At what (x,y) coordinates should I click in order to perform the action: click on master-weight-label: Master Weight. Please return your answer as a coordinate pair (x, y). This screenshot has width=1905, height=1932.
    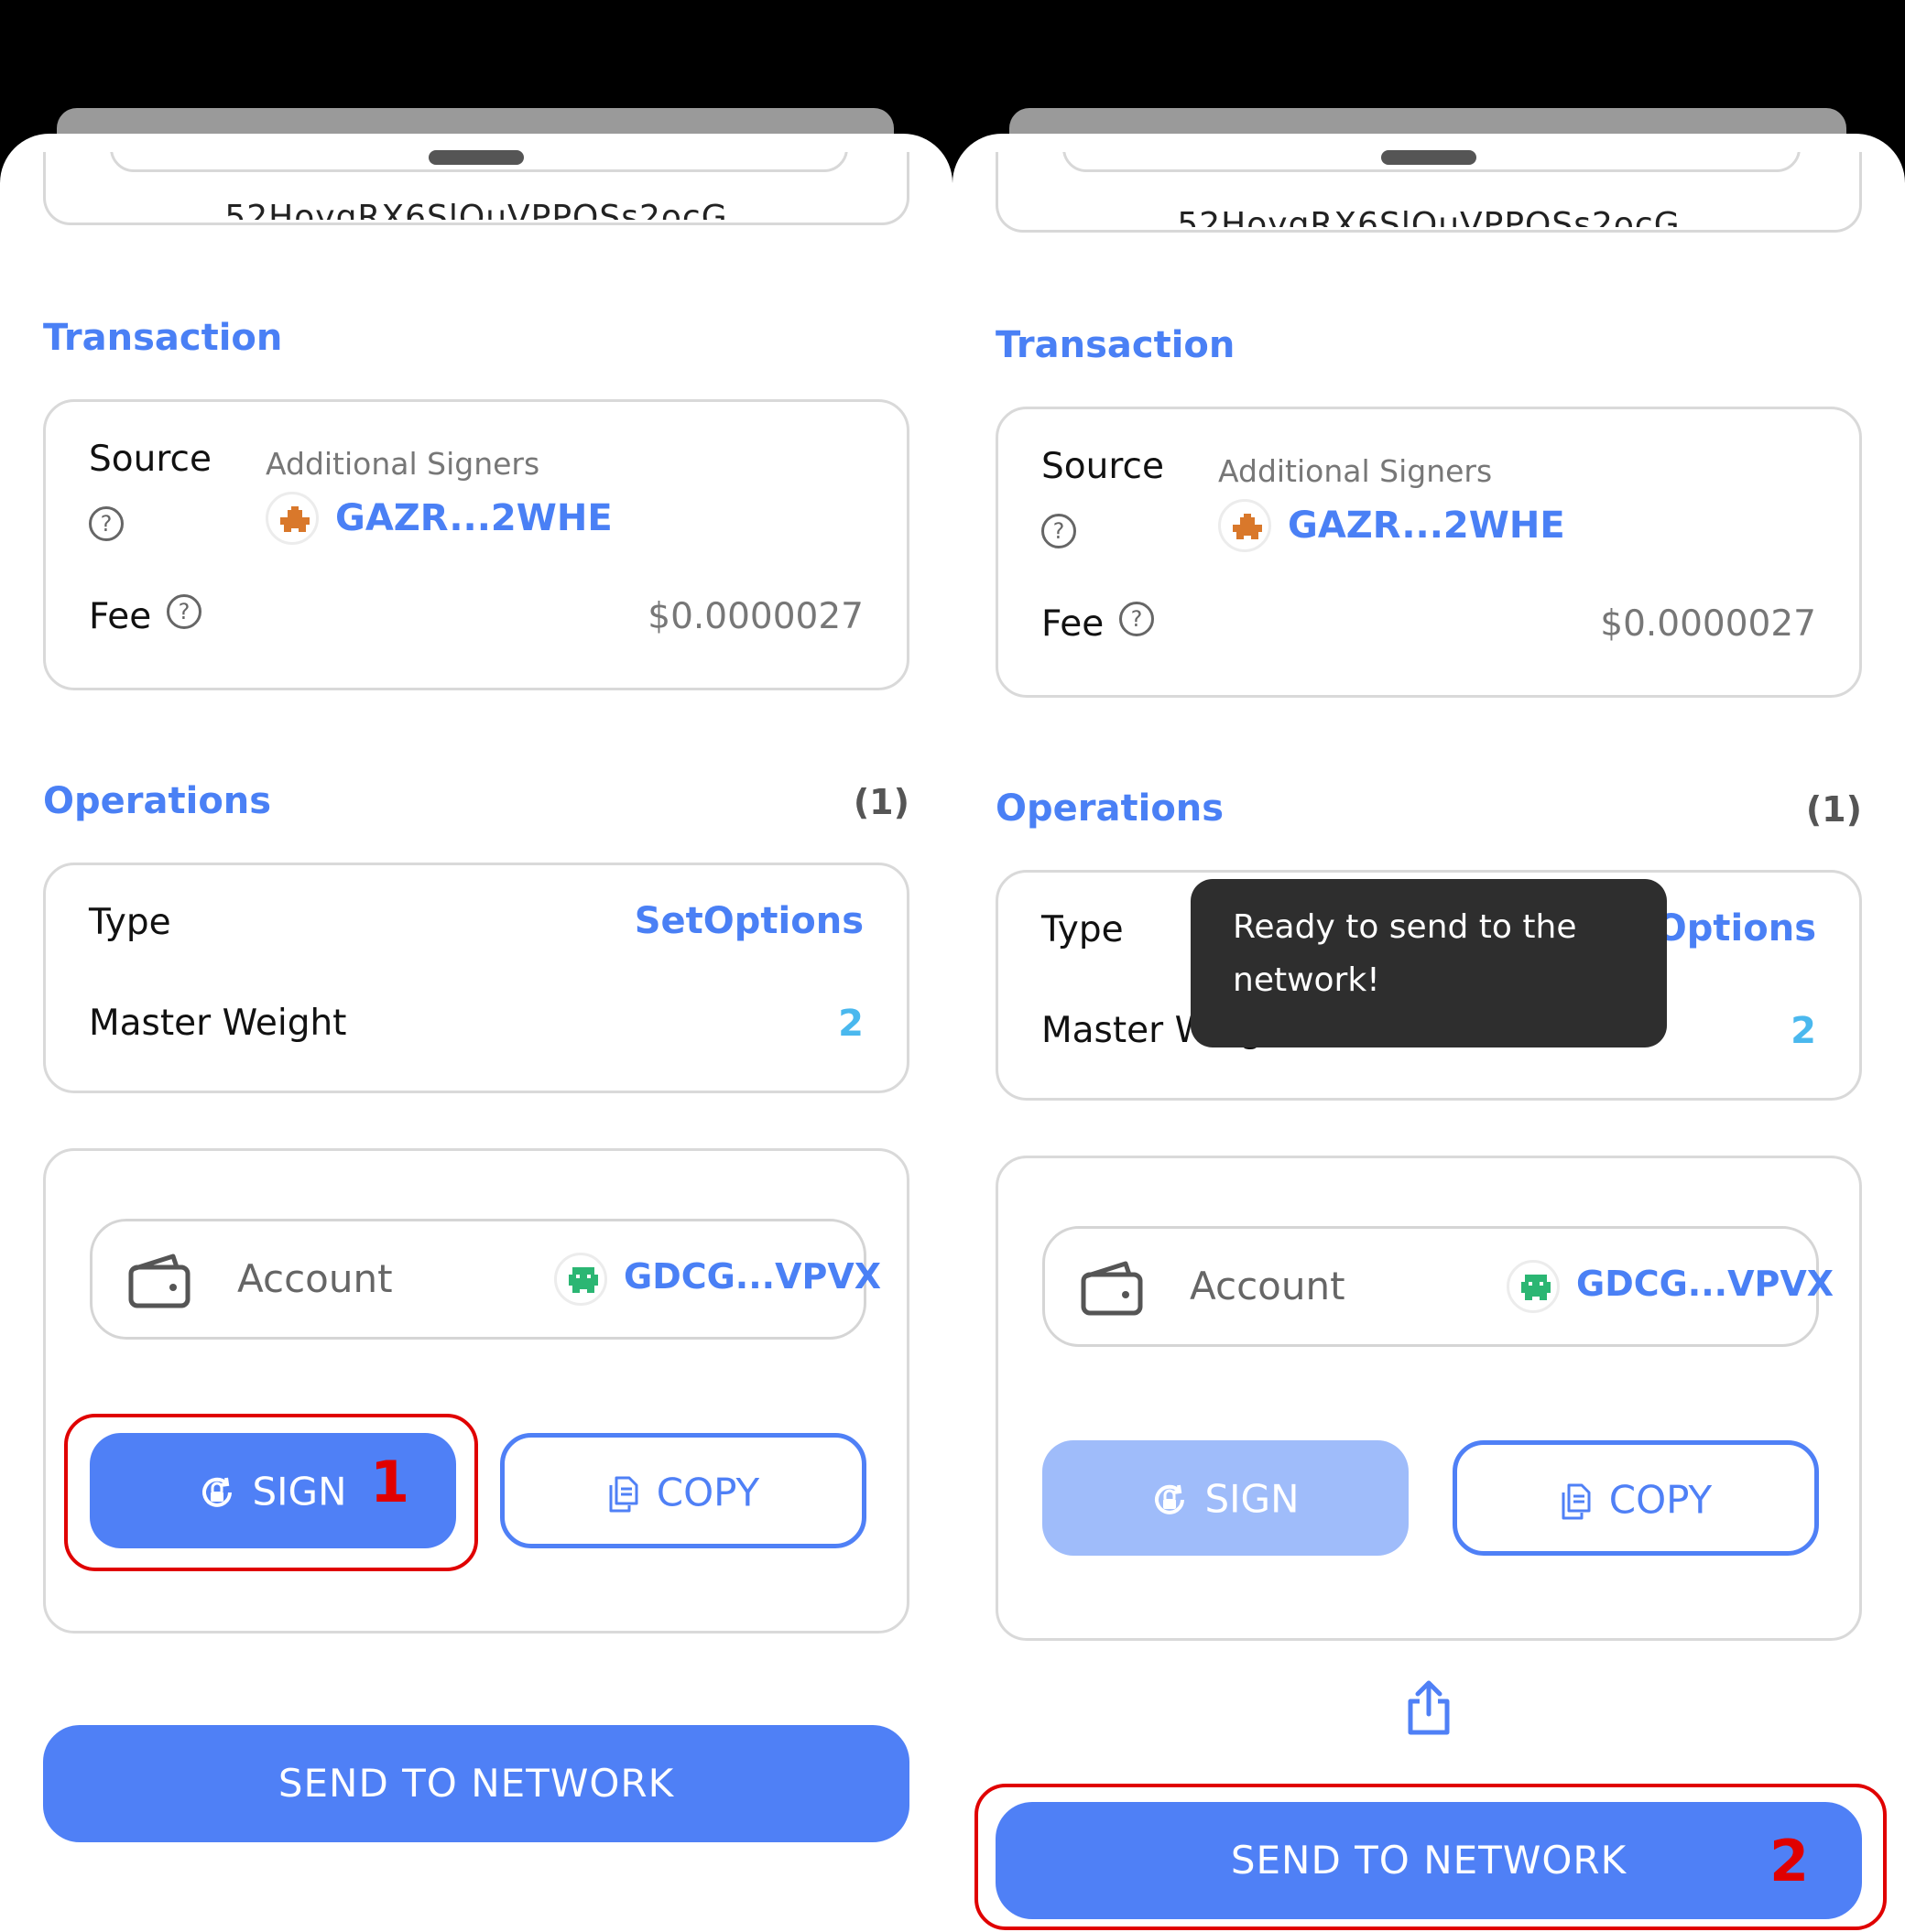
    Looking at the image, I should click on (218, 1023).